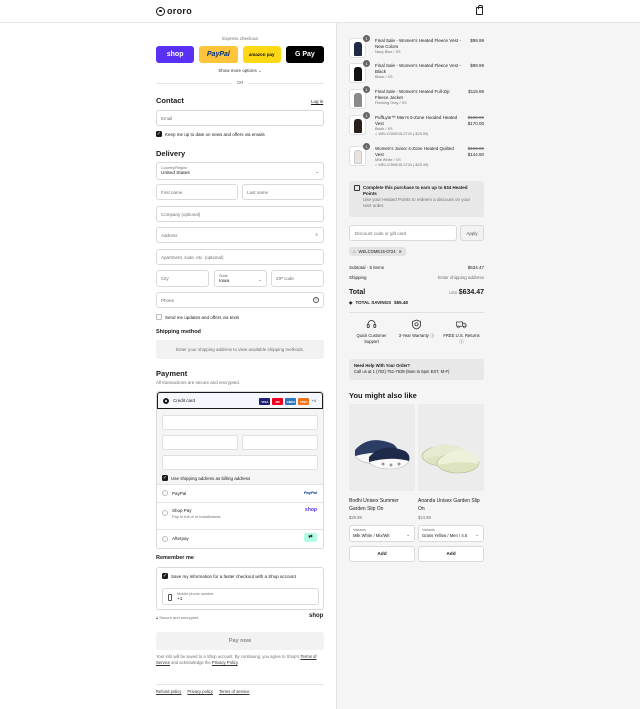 The image size is (640, 709). Describe the element at coordinates (472, 233) in the screenshot. I see `apply-discount-button: Apply` at that location.